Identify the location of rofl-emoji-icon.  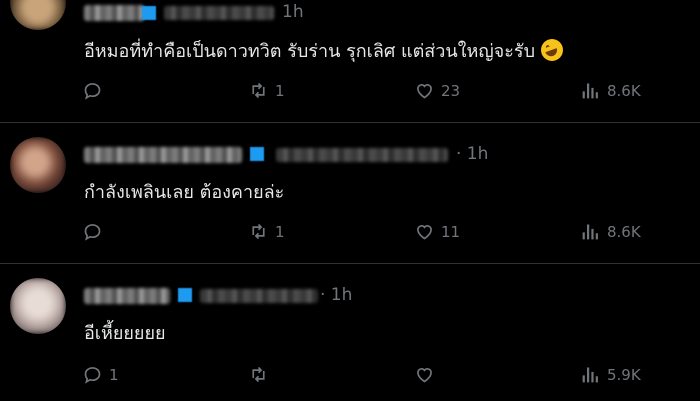
(552, 50).